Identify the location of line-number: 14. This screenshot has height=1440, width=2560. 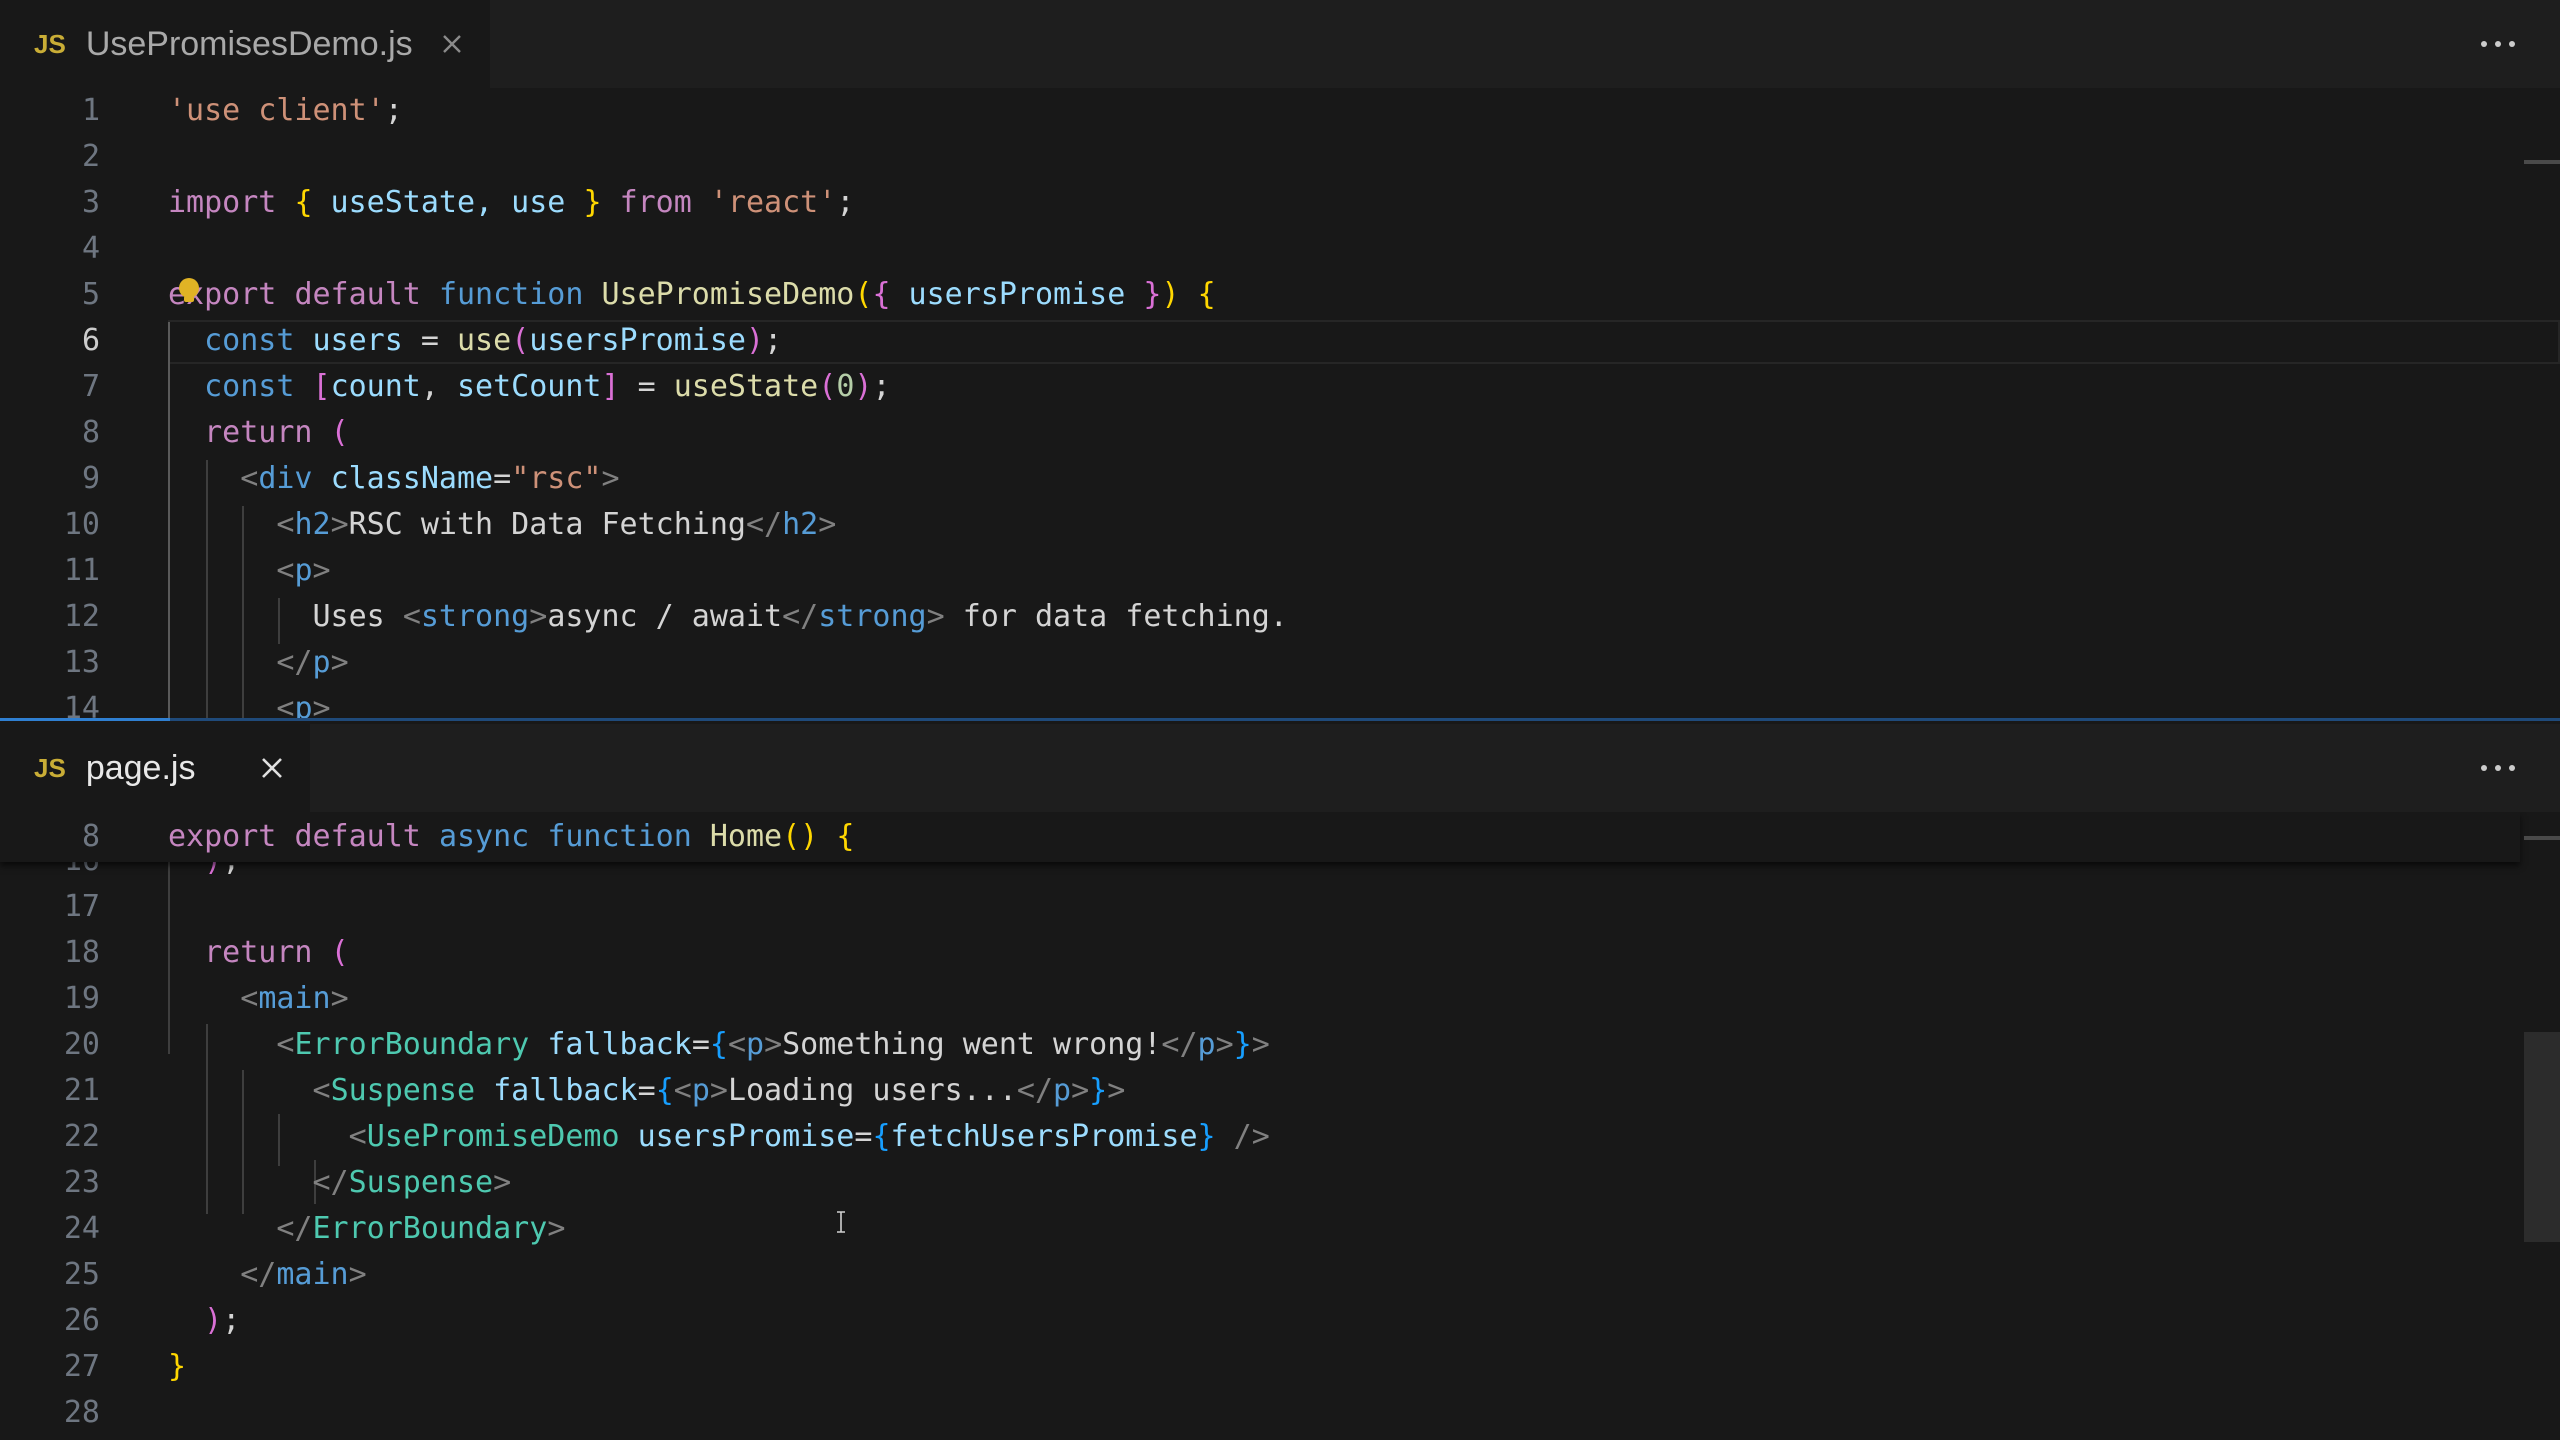
(81, 705).